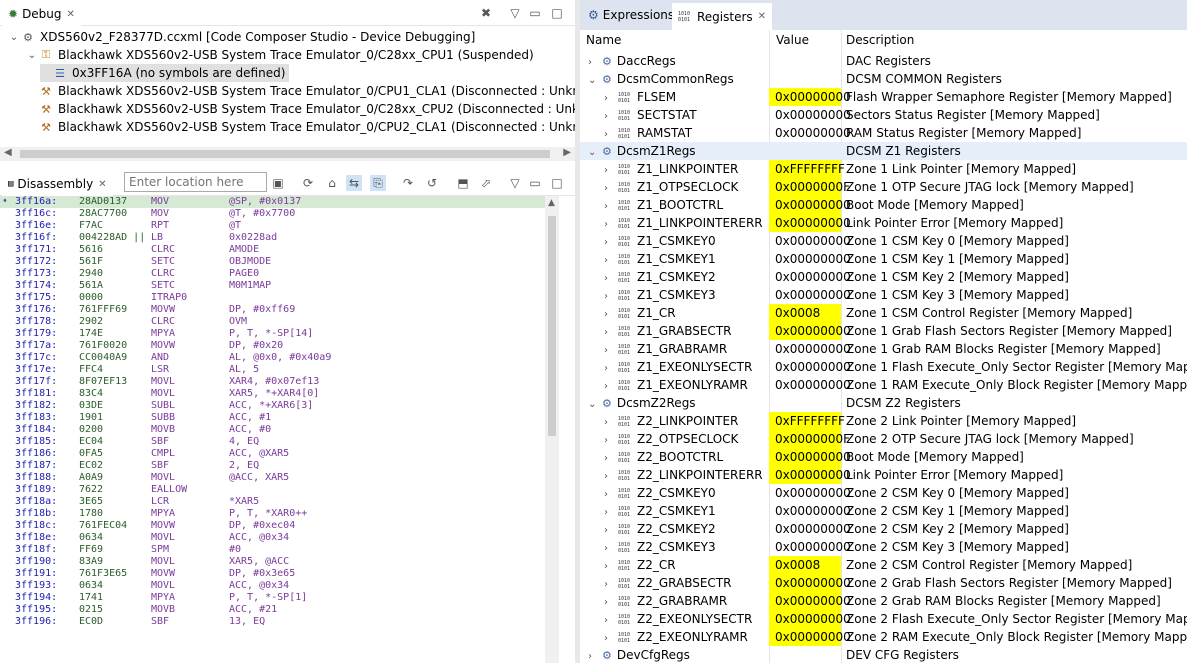 This screenshot has width=1187, height=663. I want to click on disassembly-row: 3ff16e: F7AC RPT @T, so click(272, 226).